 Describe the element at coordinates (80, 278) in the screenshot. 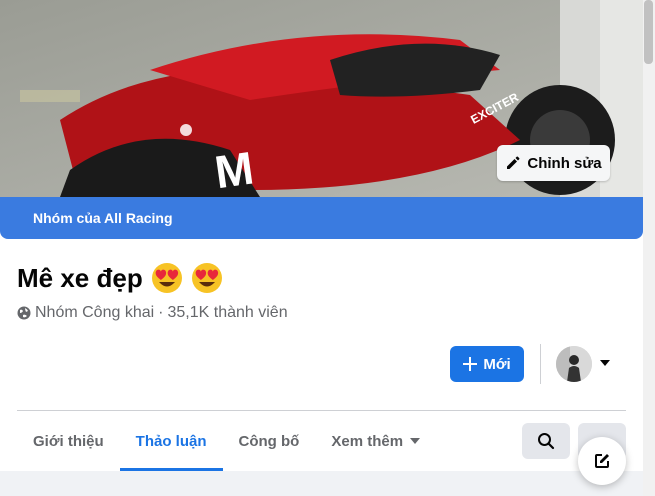

I see `group-title-text: Mê xe đẹp` at that location.